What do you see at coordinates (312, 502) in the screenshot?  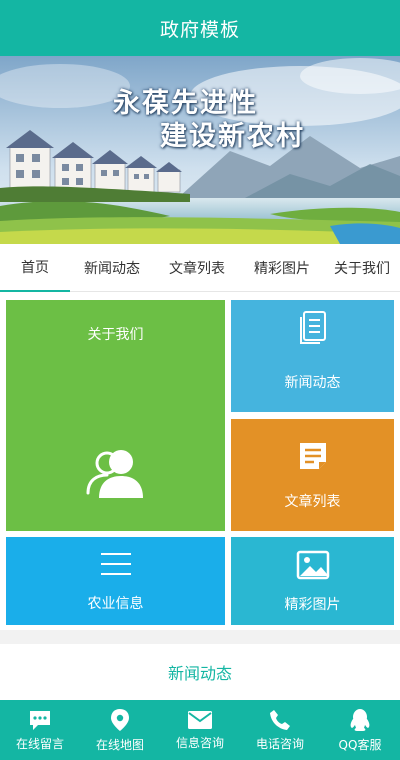 I see `tile-article-label: 文章列表` at bounding box center [312, 502].